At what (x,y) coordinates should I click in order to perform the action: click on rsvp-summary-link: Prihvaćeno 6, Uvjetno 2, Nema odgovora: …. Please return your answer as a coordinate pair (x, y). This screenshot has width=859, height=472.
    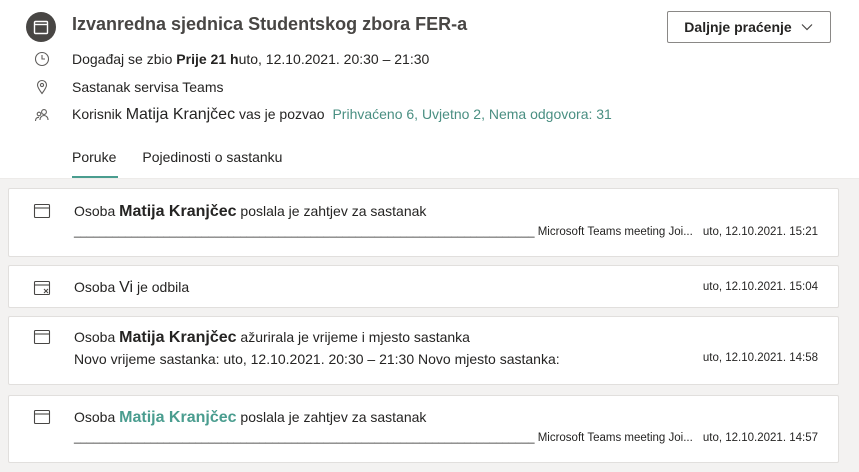
    Looking at the image, I should click on (471, 114).